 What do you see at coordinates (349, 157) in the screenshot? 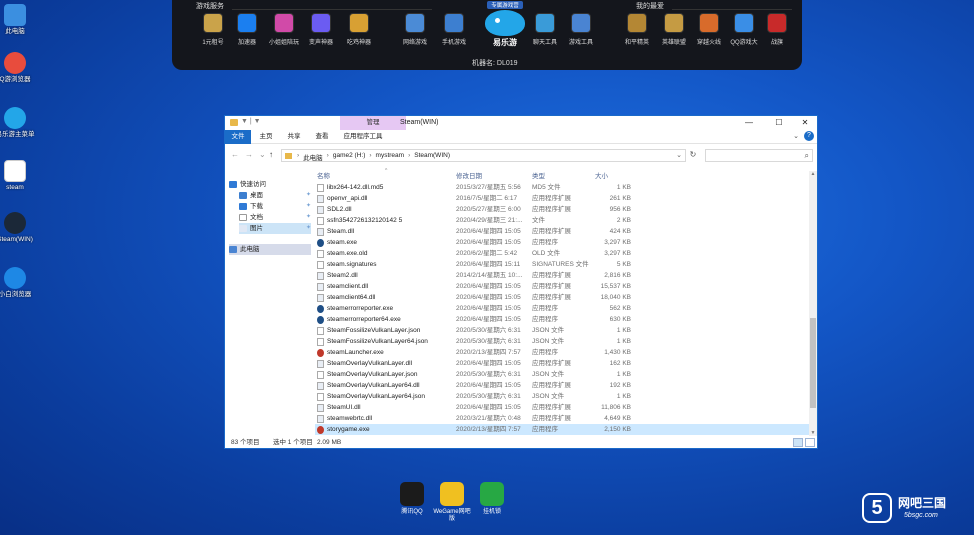
I see `breadcrumb-drive: game2 (H:)` at bounding box center [349, 157].